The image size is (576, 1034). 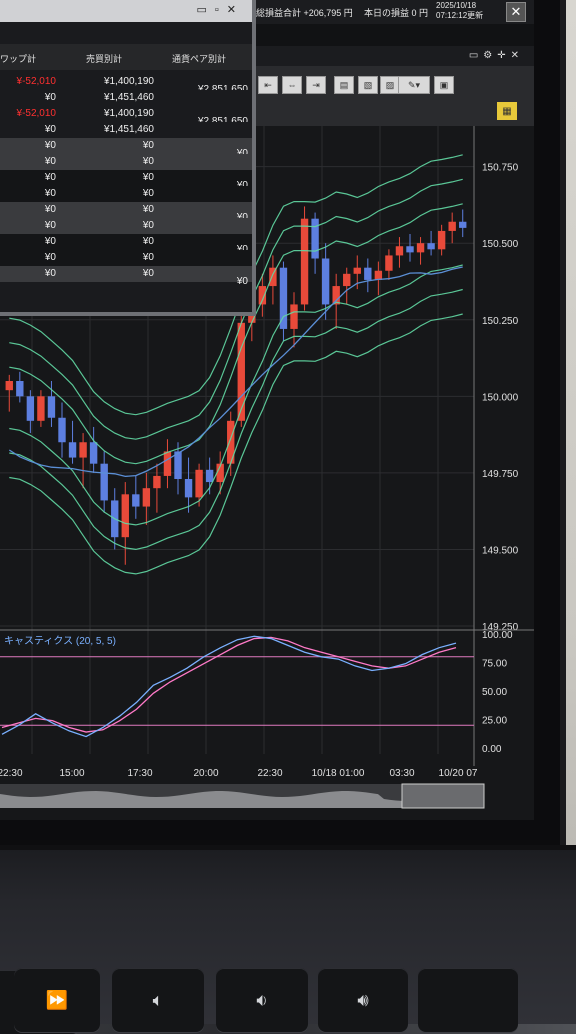 What do you see at coordinates (443, 796) in the screenshot?
I see `scrollbar-thumb` at bounding box center [443, 796].